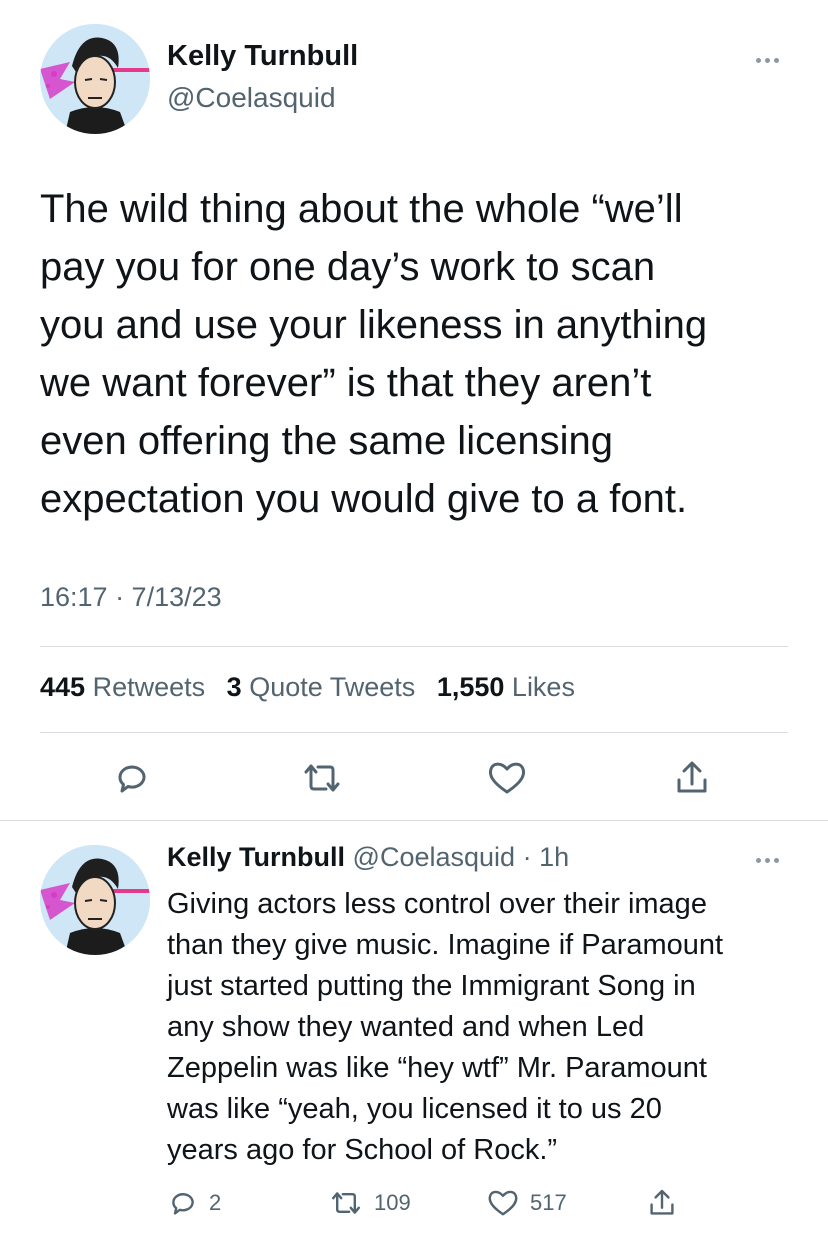 The width and height of the screenshot is (828, 1243). I want to click on quote-tweets-stat: 3 Quote Tweets, so click(332, 687).